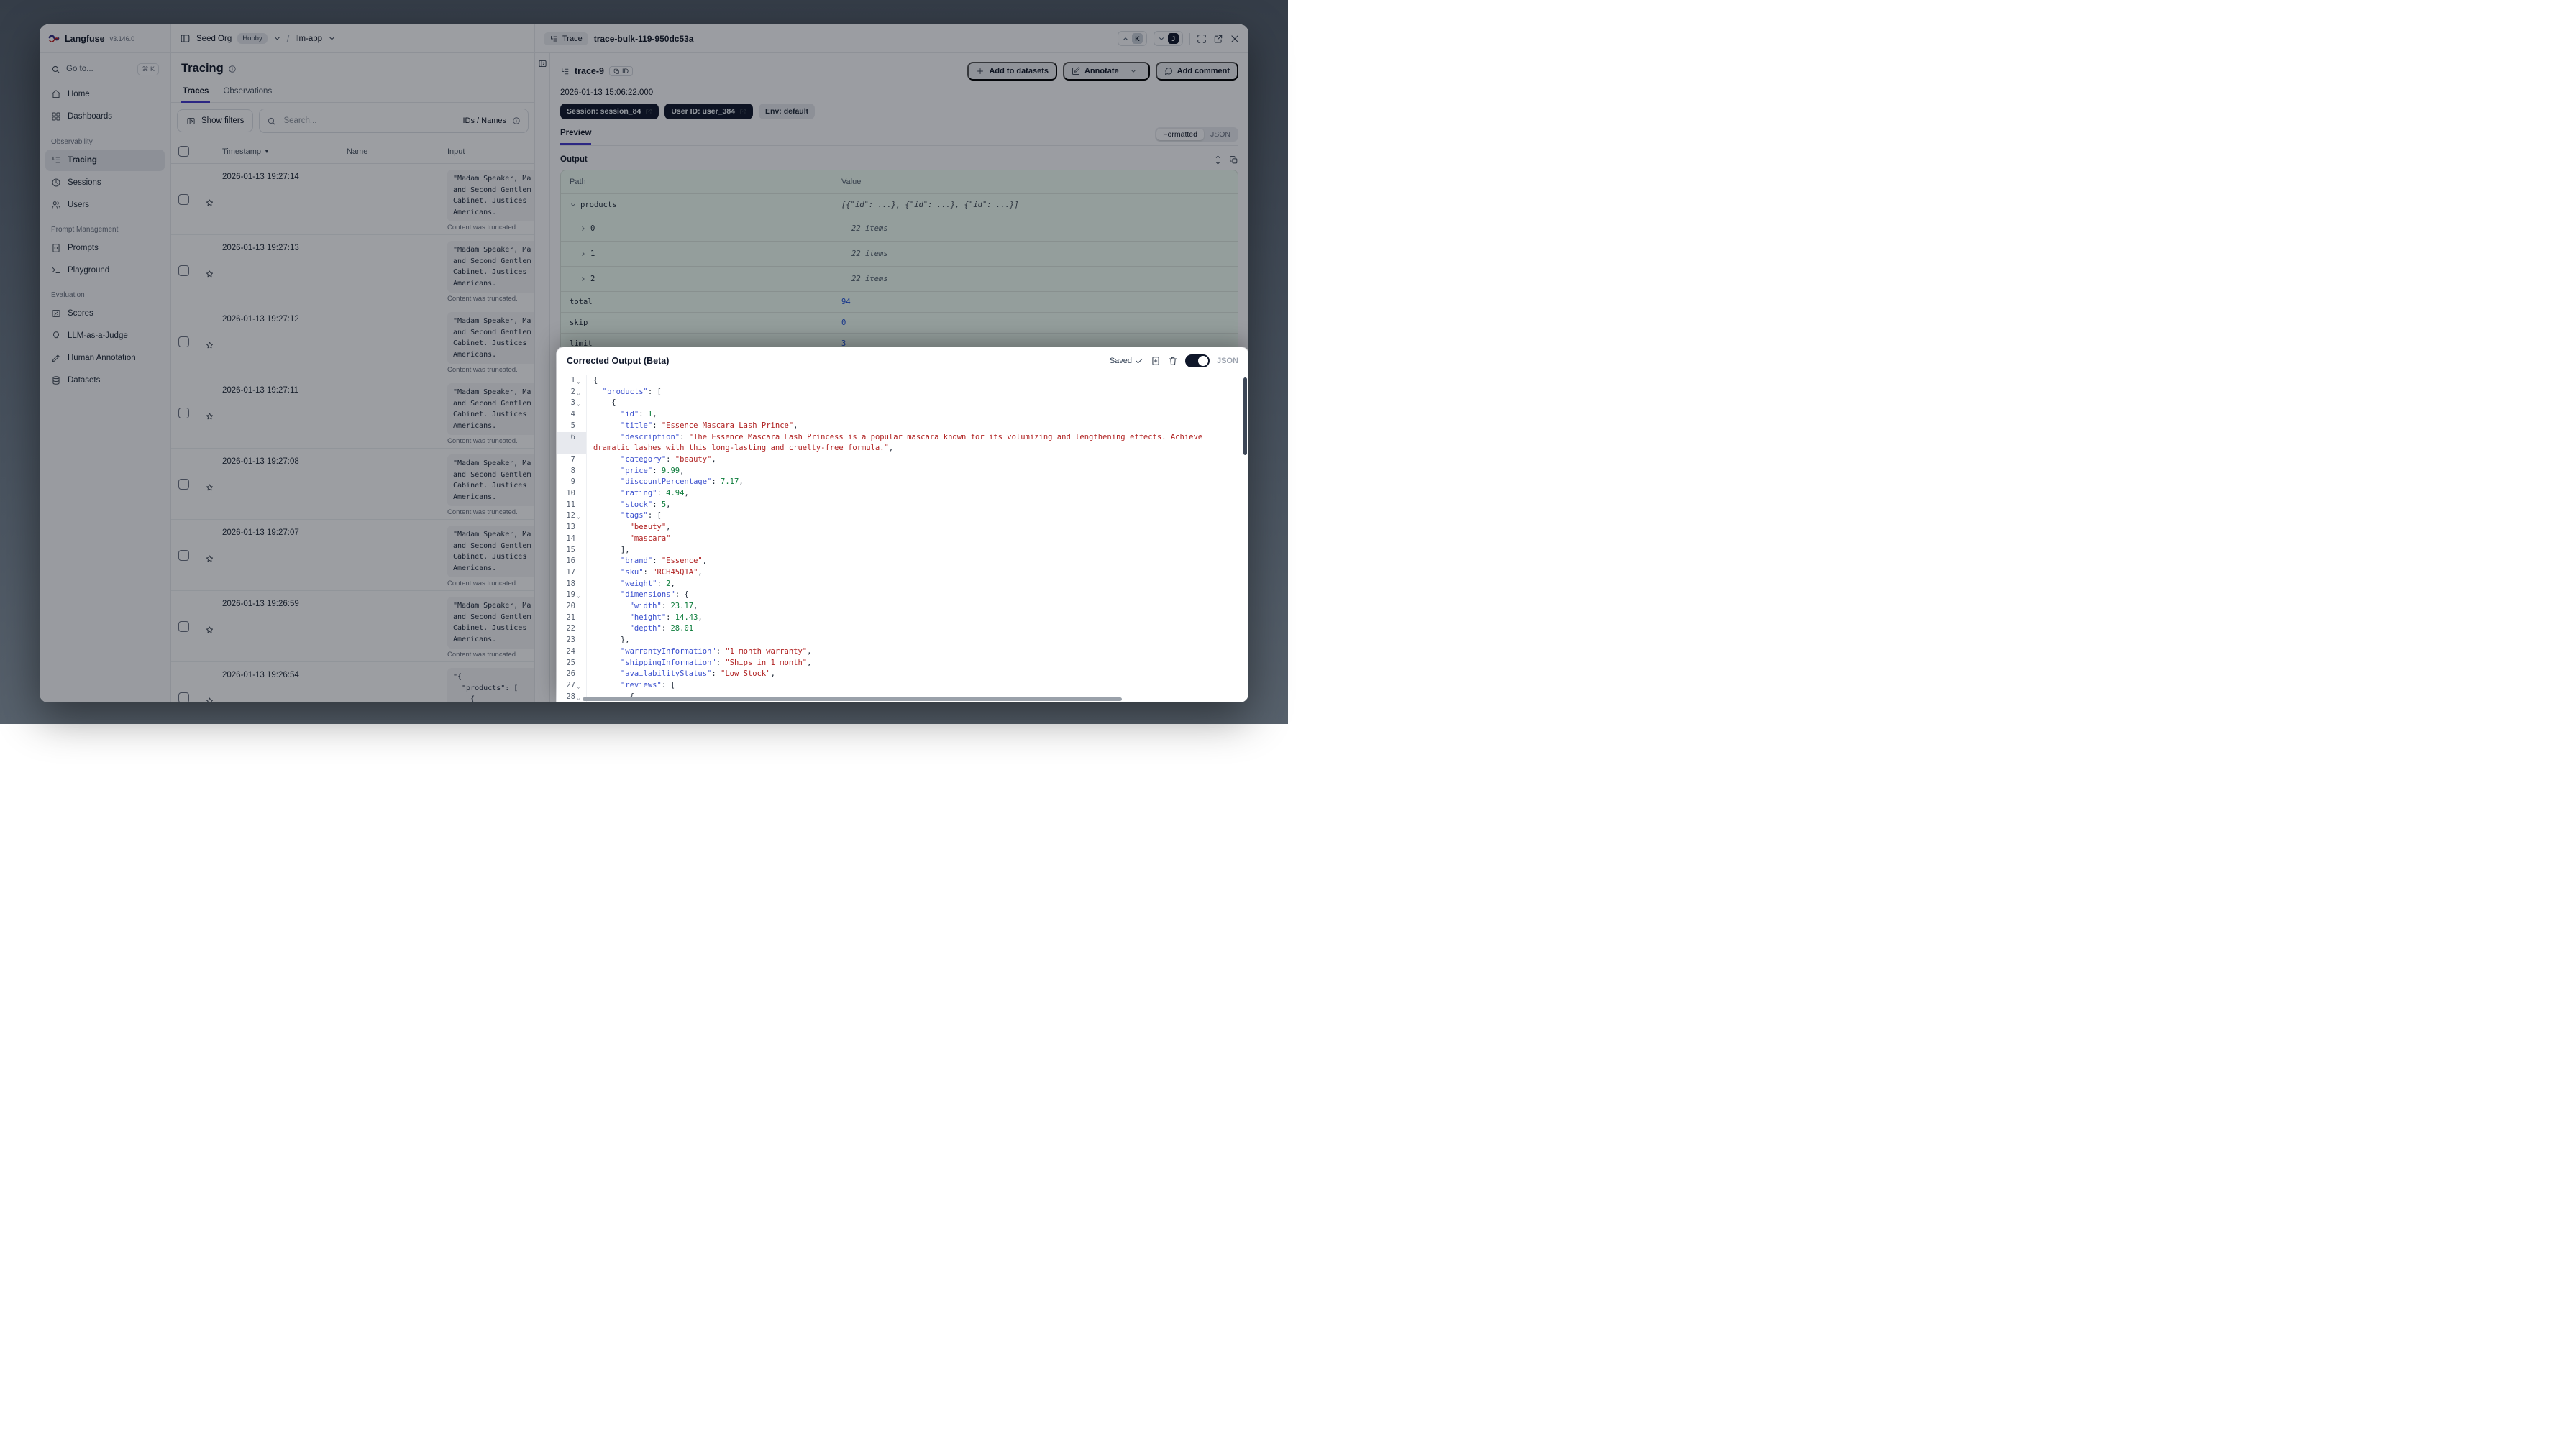 This screenshot has height=1448, width=2576. Describe the element at coordinates (917, 618) in the screenshot. I see `code-line-content: "height": 14.43,` at that location.